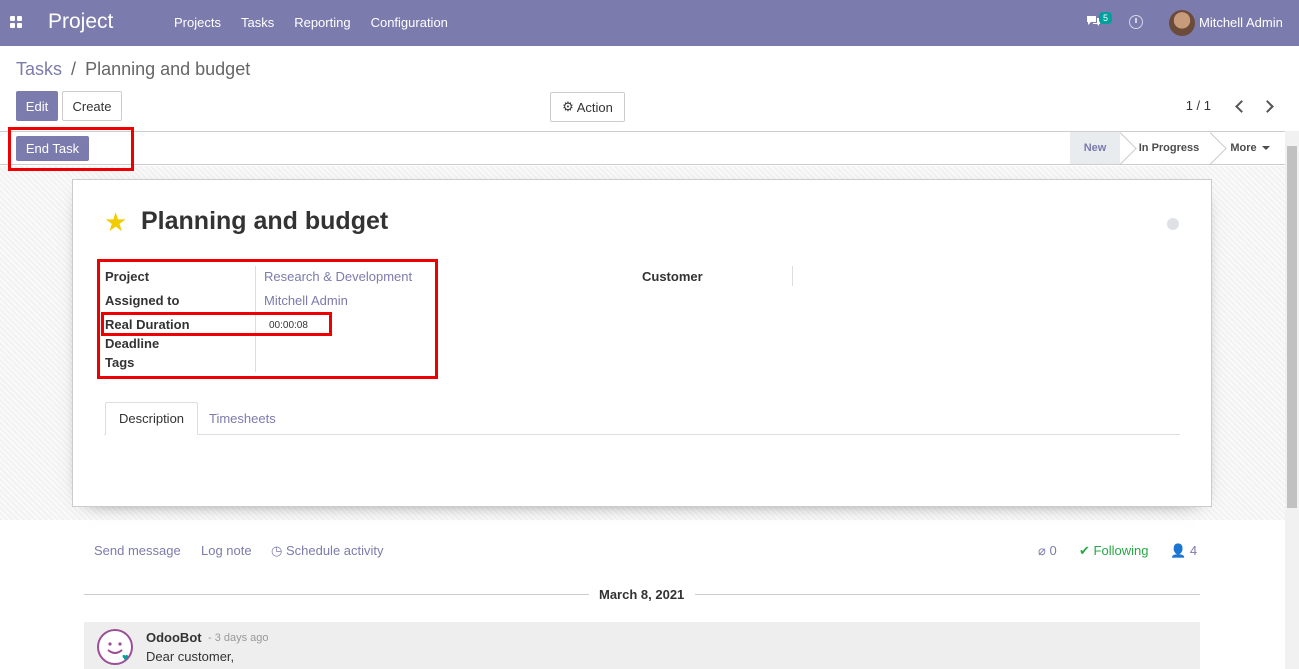  I want to click on chatter-message, so click(642, 645).